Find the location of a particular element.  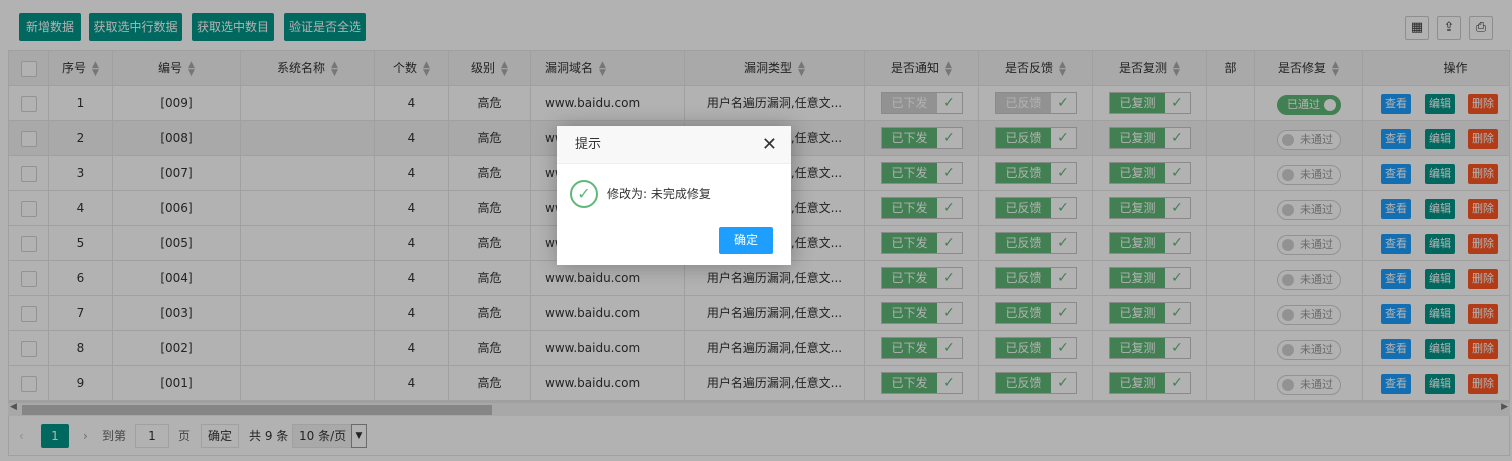

alert-dialog: 提示 ✕ ✓ 修改为: 未完成修复 确定 is located at coordinates (674, 195).